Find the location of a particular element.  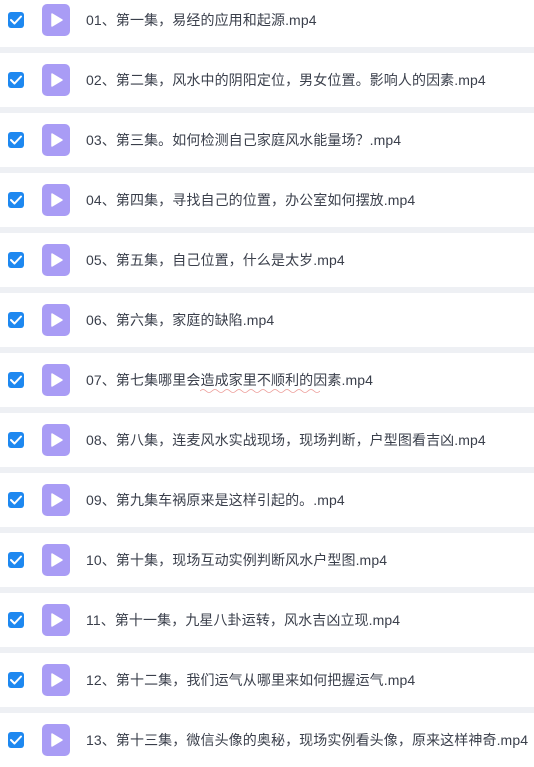

file-row: 09、第九集车祸原来是这样引起的。.mp4 is located at coordinates (267, 500).